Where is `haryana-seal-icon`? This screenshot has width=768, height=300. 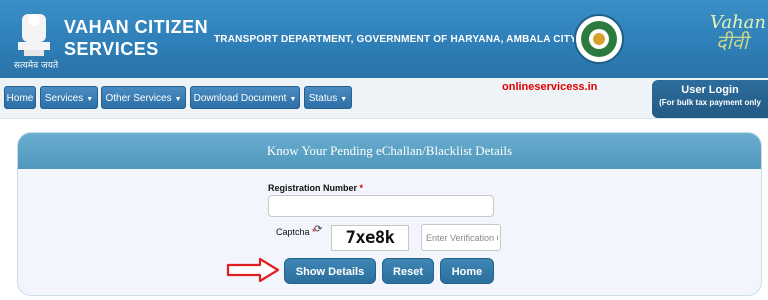
haryana-seal-icon is located at coordinates (599, 39).